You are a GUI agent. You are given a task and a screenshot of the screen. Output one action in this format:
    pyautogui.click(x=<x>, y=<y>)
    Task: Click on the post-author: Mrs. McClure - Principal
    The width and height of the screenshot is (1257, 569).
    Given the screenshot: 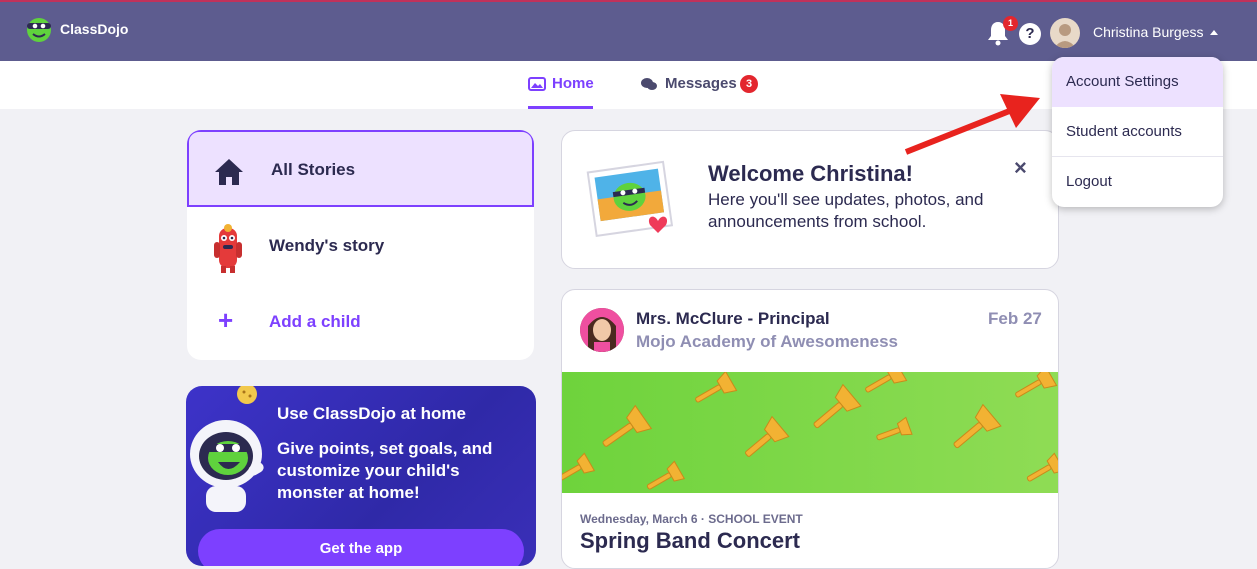 What is the action you would take?
    pyautogui.click(x=733, y=318)
    